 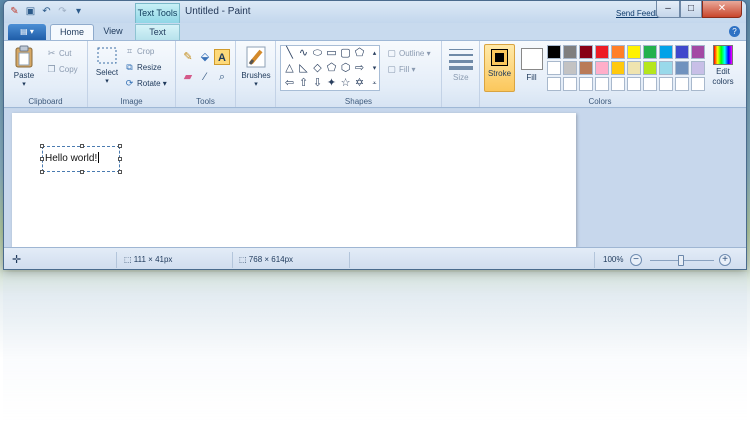 I want to click on crop-button: ⌗ Crop, so click(x=139, y=51).